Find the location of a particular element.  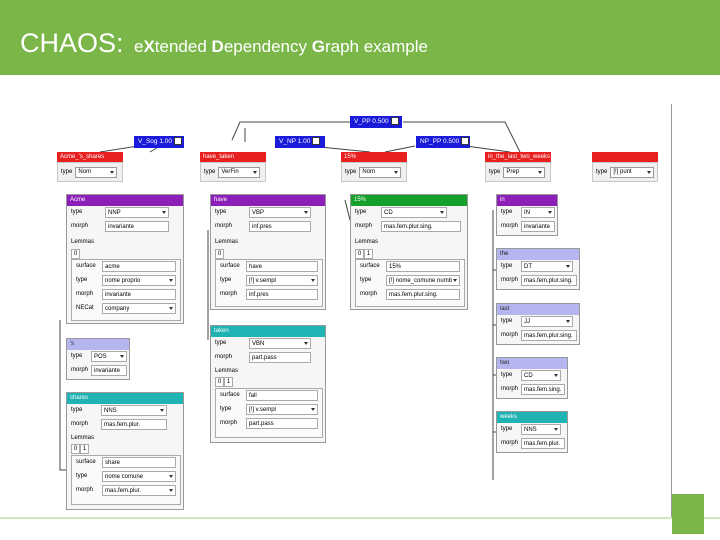

chunk-node-punct: type [!] punt is located at coordinates (625, 167).